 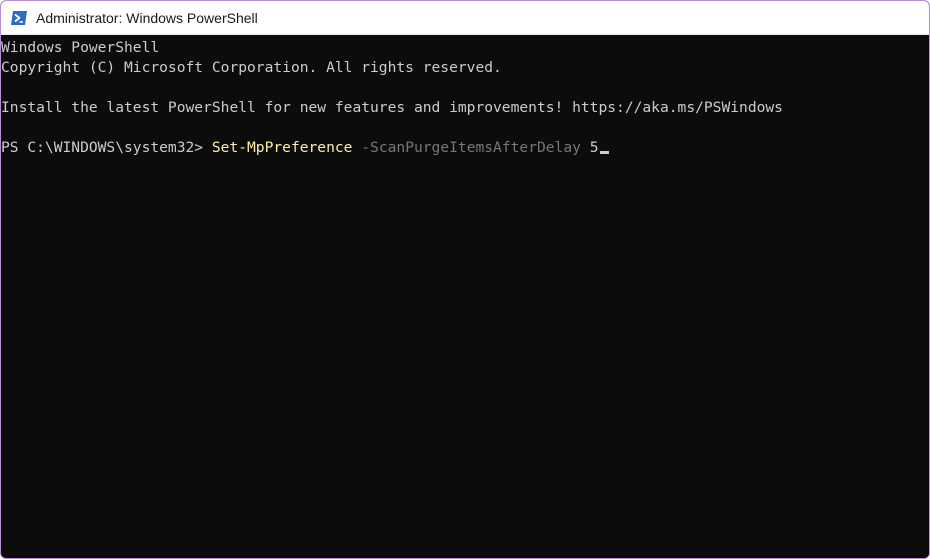 What do you see at coordinates (465, 18) in the screenshot?
I see `title-bar: Administrator: Windows PowerShell` at bounding box center [465, 18].